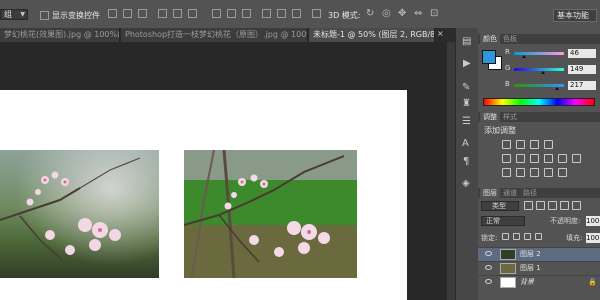 Image resolution: width=600 pixels, height=300 pixels. What do you see at coordinates (451, 171) in the screenshot?
I see `vertical-scrollbar` at bounding box center [451, 171].